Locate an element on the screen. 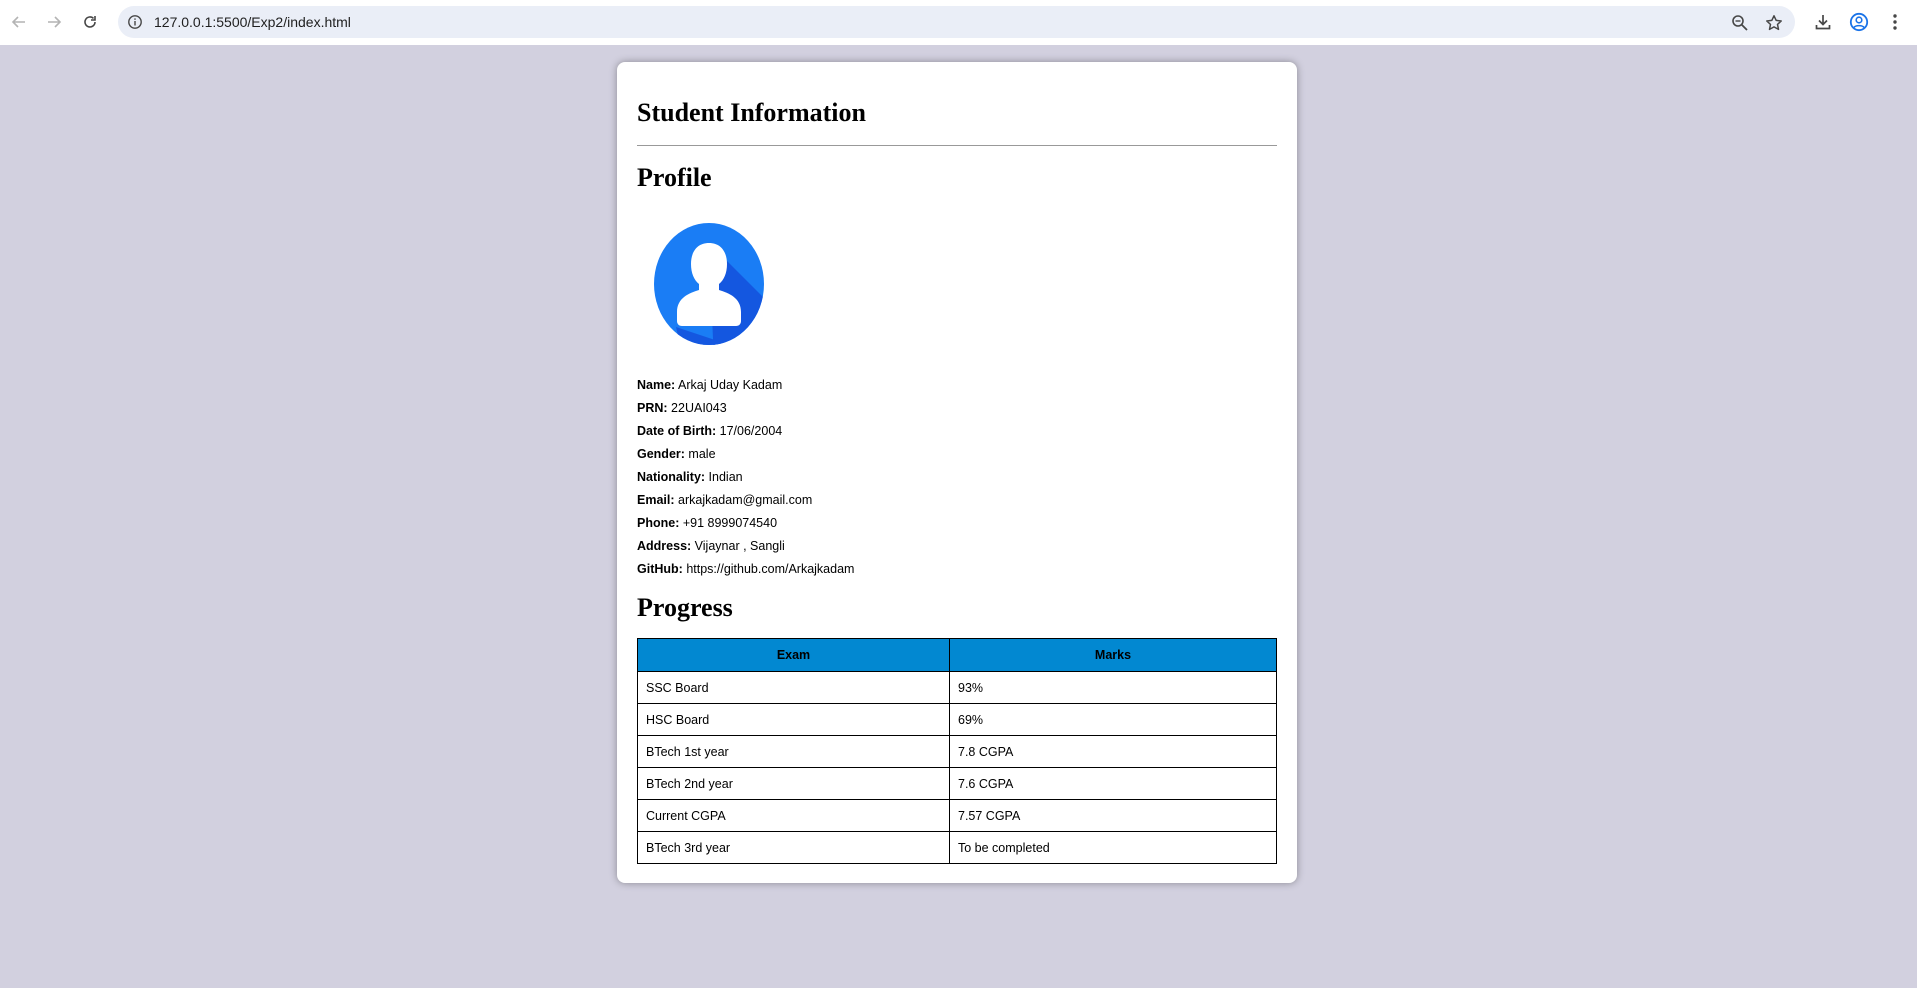 The image size is (1917, 988). marks-cell: 69% is located at coordinates (1113, 719).